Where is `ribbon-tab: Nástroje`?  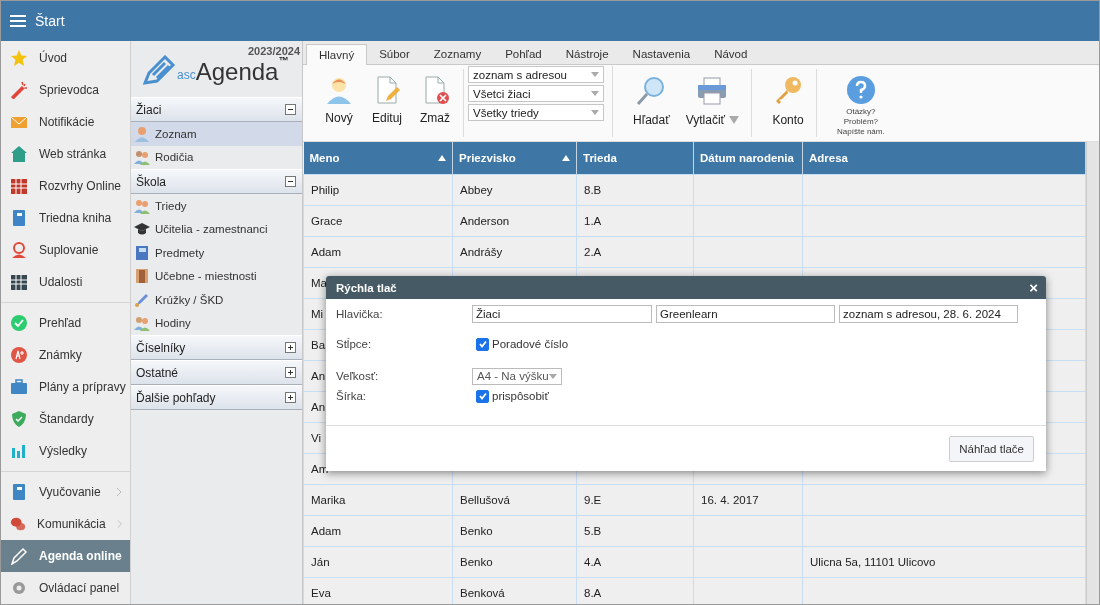 ribbon-tab: Nástroje is located at coordinates (587, 54).